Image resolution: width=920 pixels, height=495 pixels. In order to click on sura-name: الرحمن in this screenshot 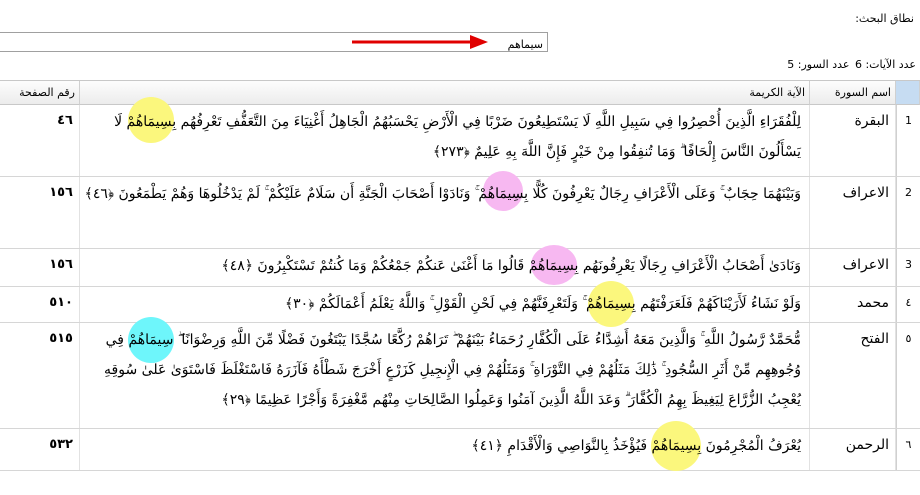, I will do `click(853, 449)`.